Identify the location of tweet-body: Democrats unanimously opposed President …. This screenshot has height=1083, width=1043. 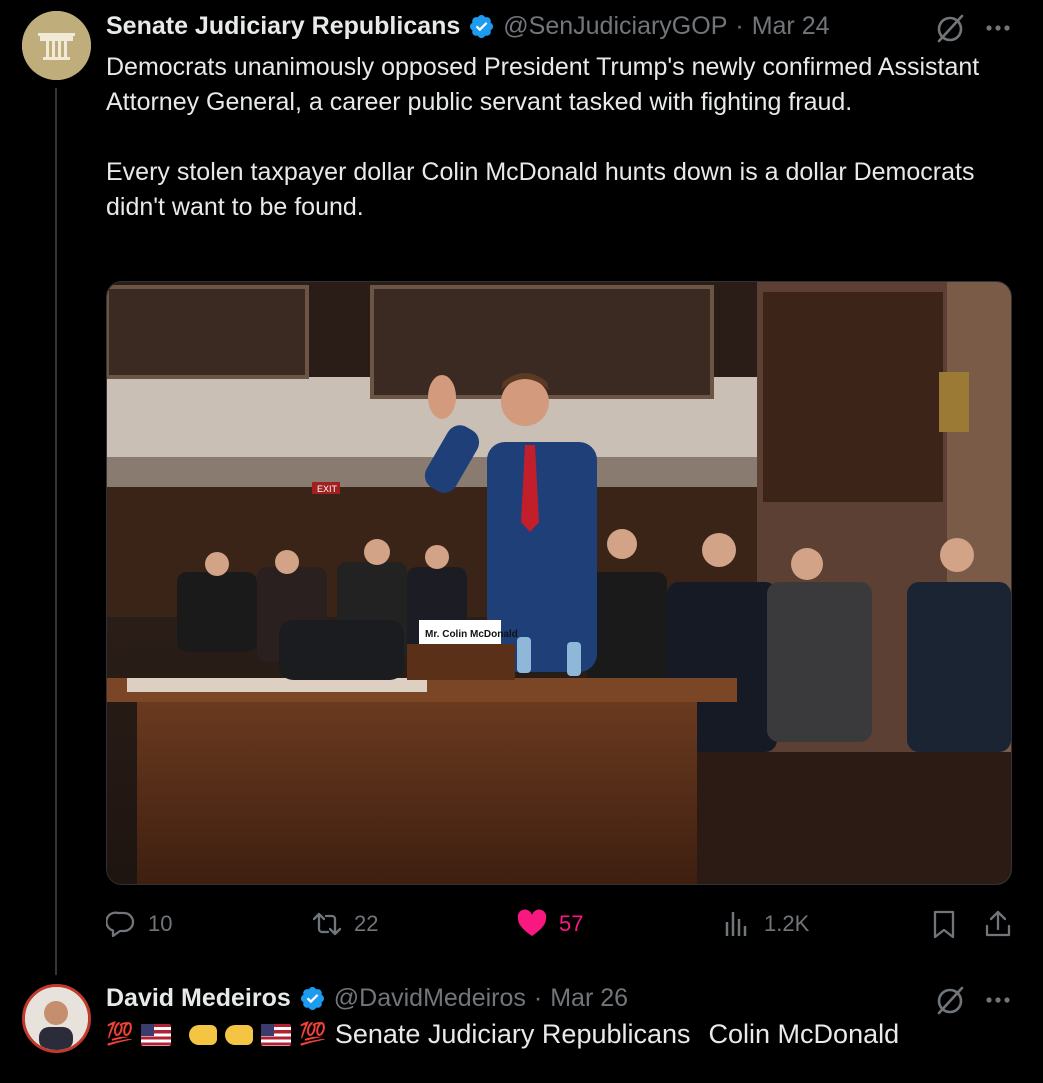
(556, 137).